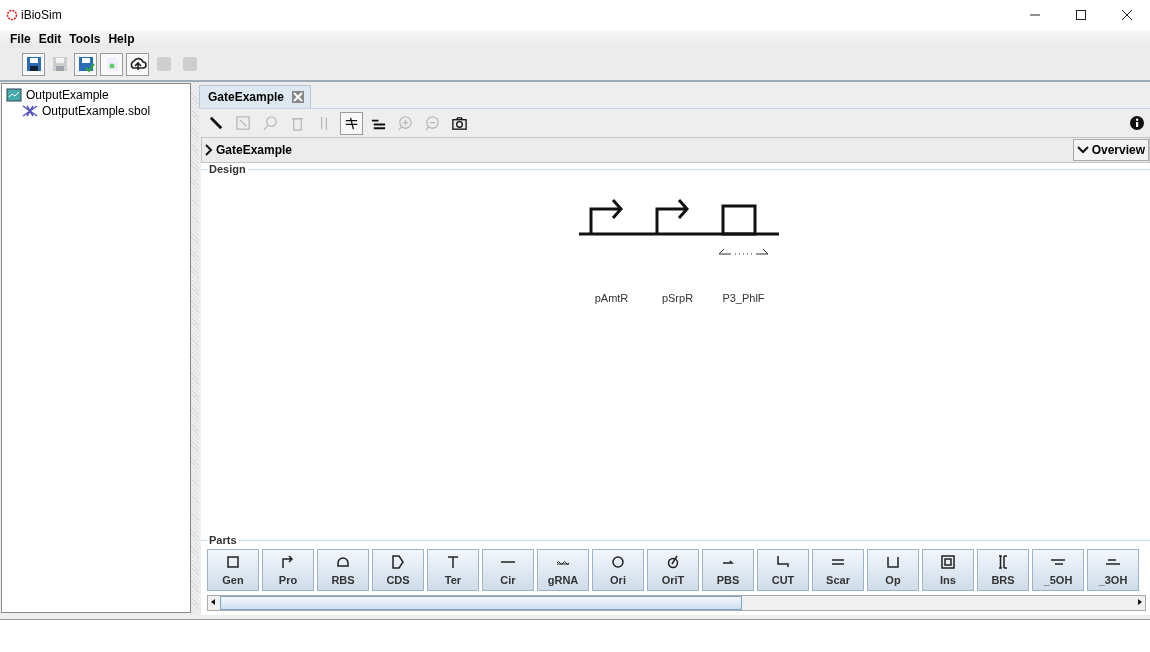 This screenshot has height=652, width=1150. Describe the element at coordinates (1082, 150) in the screenshot. I see `chevron-down-icon` at that location.